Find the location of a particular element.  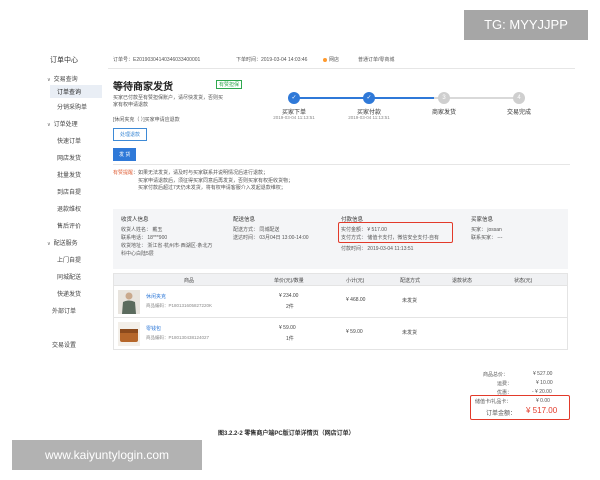

sidebar-group-delivery: ∨ 配送服务 is located at coordinates (62, 242).